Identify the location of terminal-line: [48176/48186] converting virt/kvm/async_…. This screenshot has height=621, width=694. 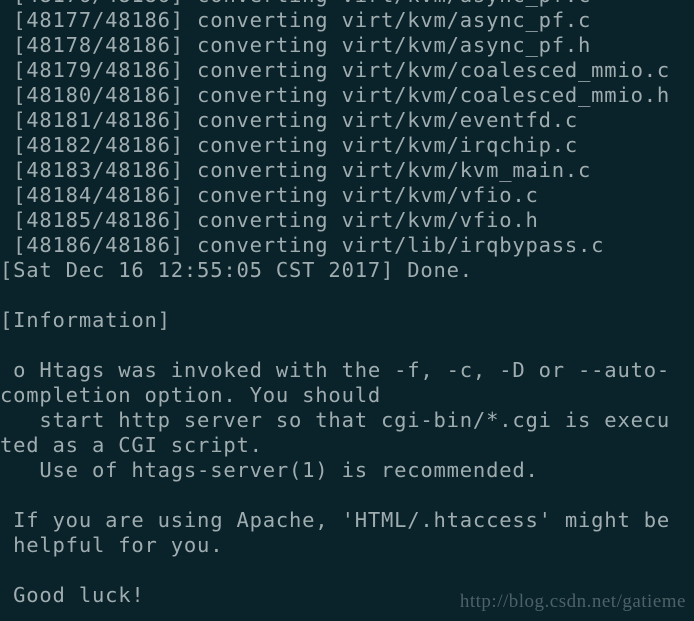
(347, 4).